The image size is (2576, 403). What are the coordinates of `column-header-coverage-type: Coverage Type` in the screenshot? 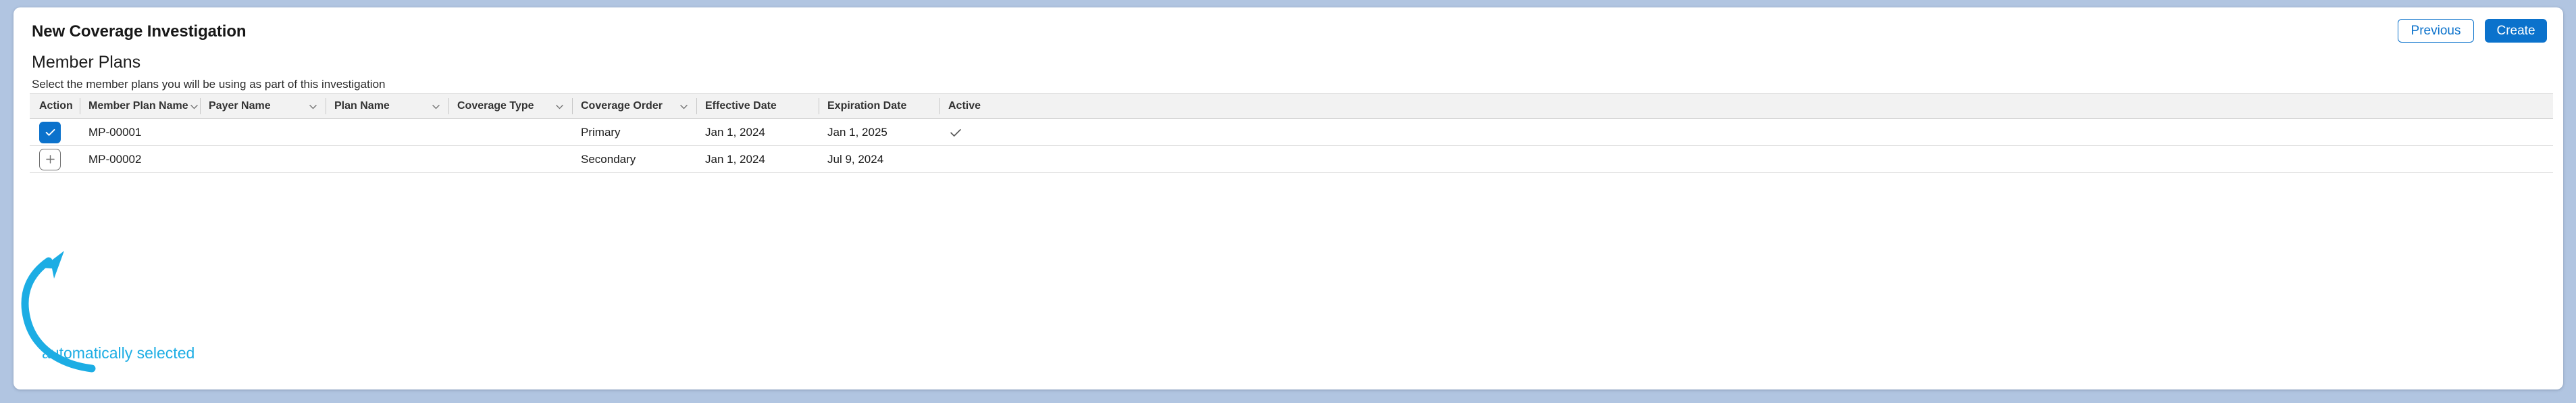 It's located at (510, 106).